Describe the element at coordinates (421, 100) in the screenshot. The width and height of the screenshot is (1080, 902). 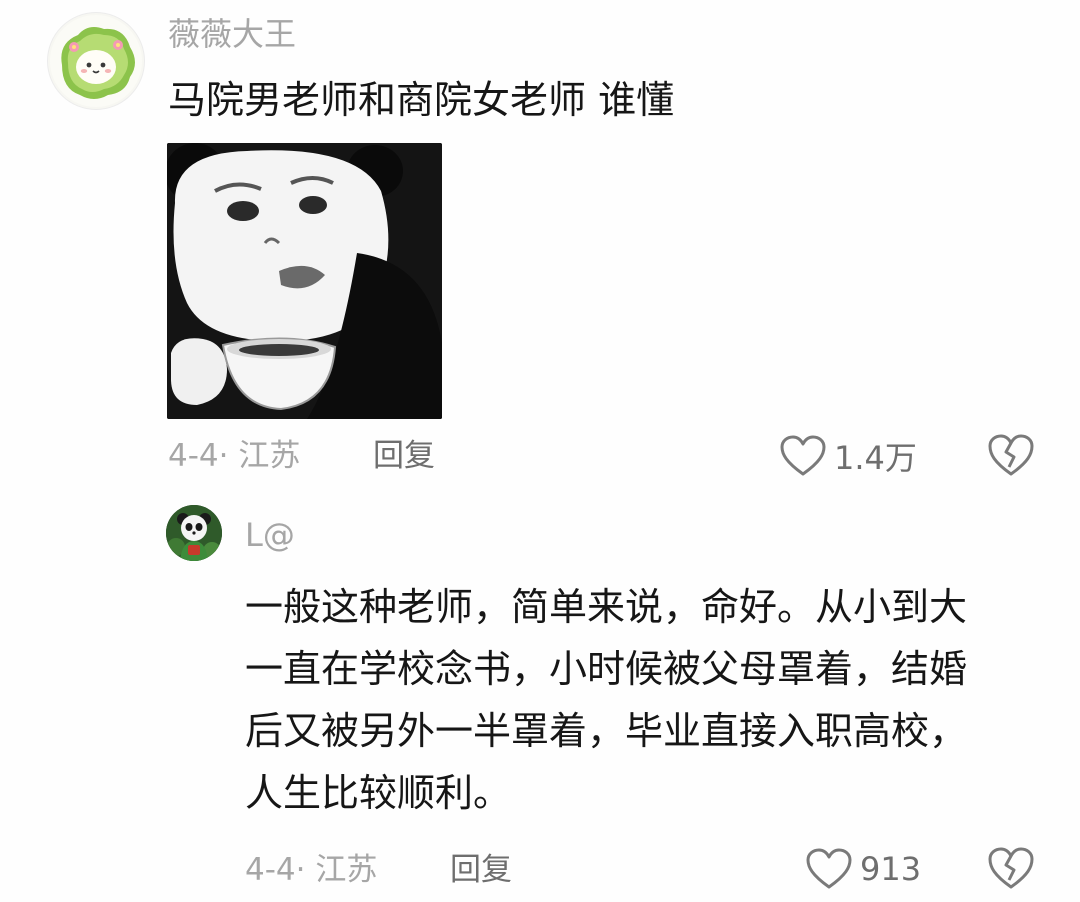
I see `comment-text: 马院男老师和商院女老师 谁懂` at that location.